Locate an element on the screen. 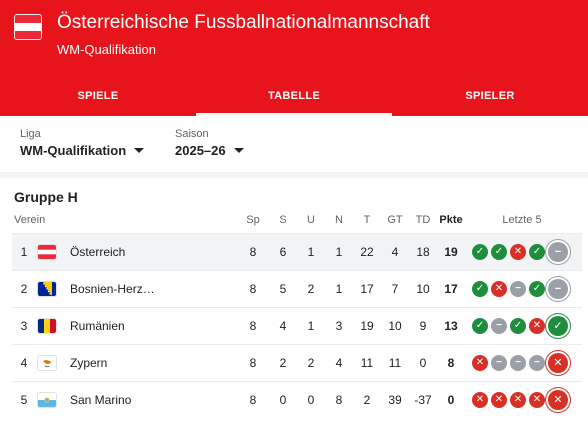  position: 2 is located at coordinates (24, 289).